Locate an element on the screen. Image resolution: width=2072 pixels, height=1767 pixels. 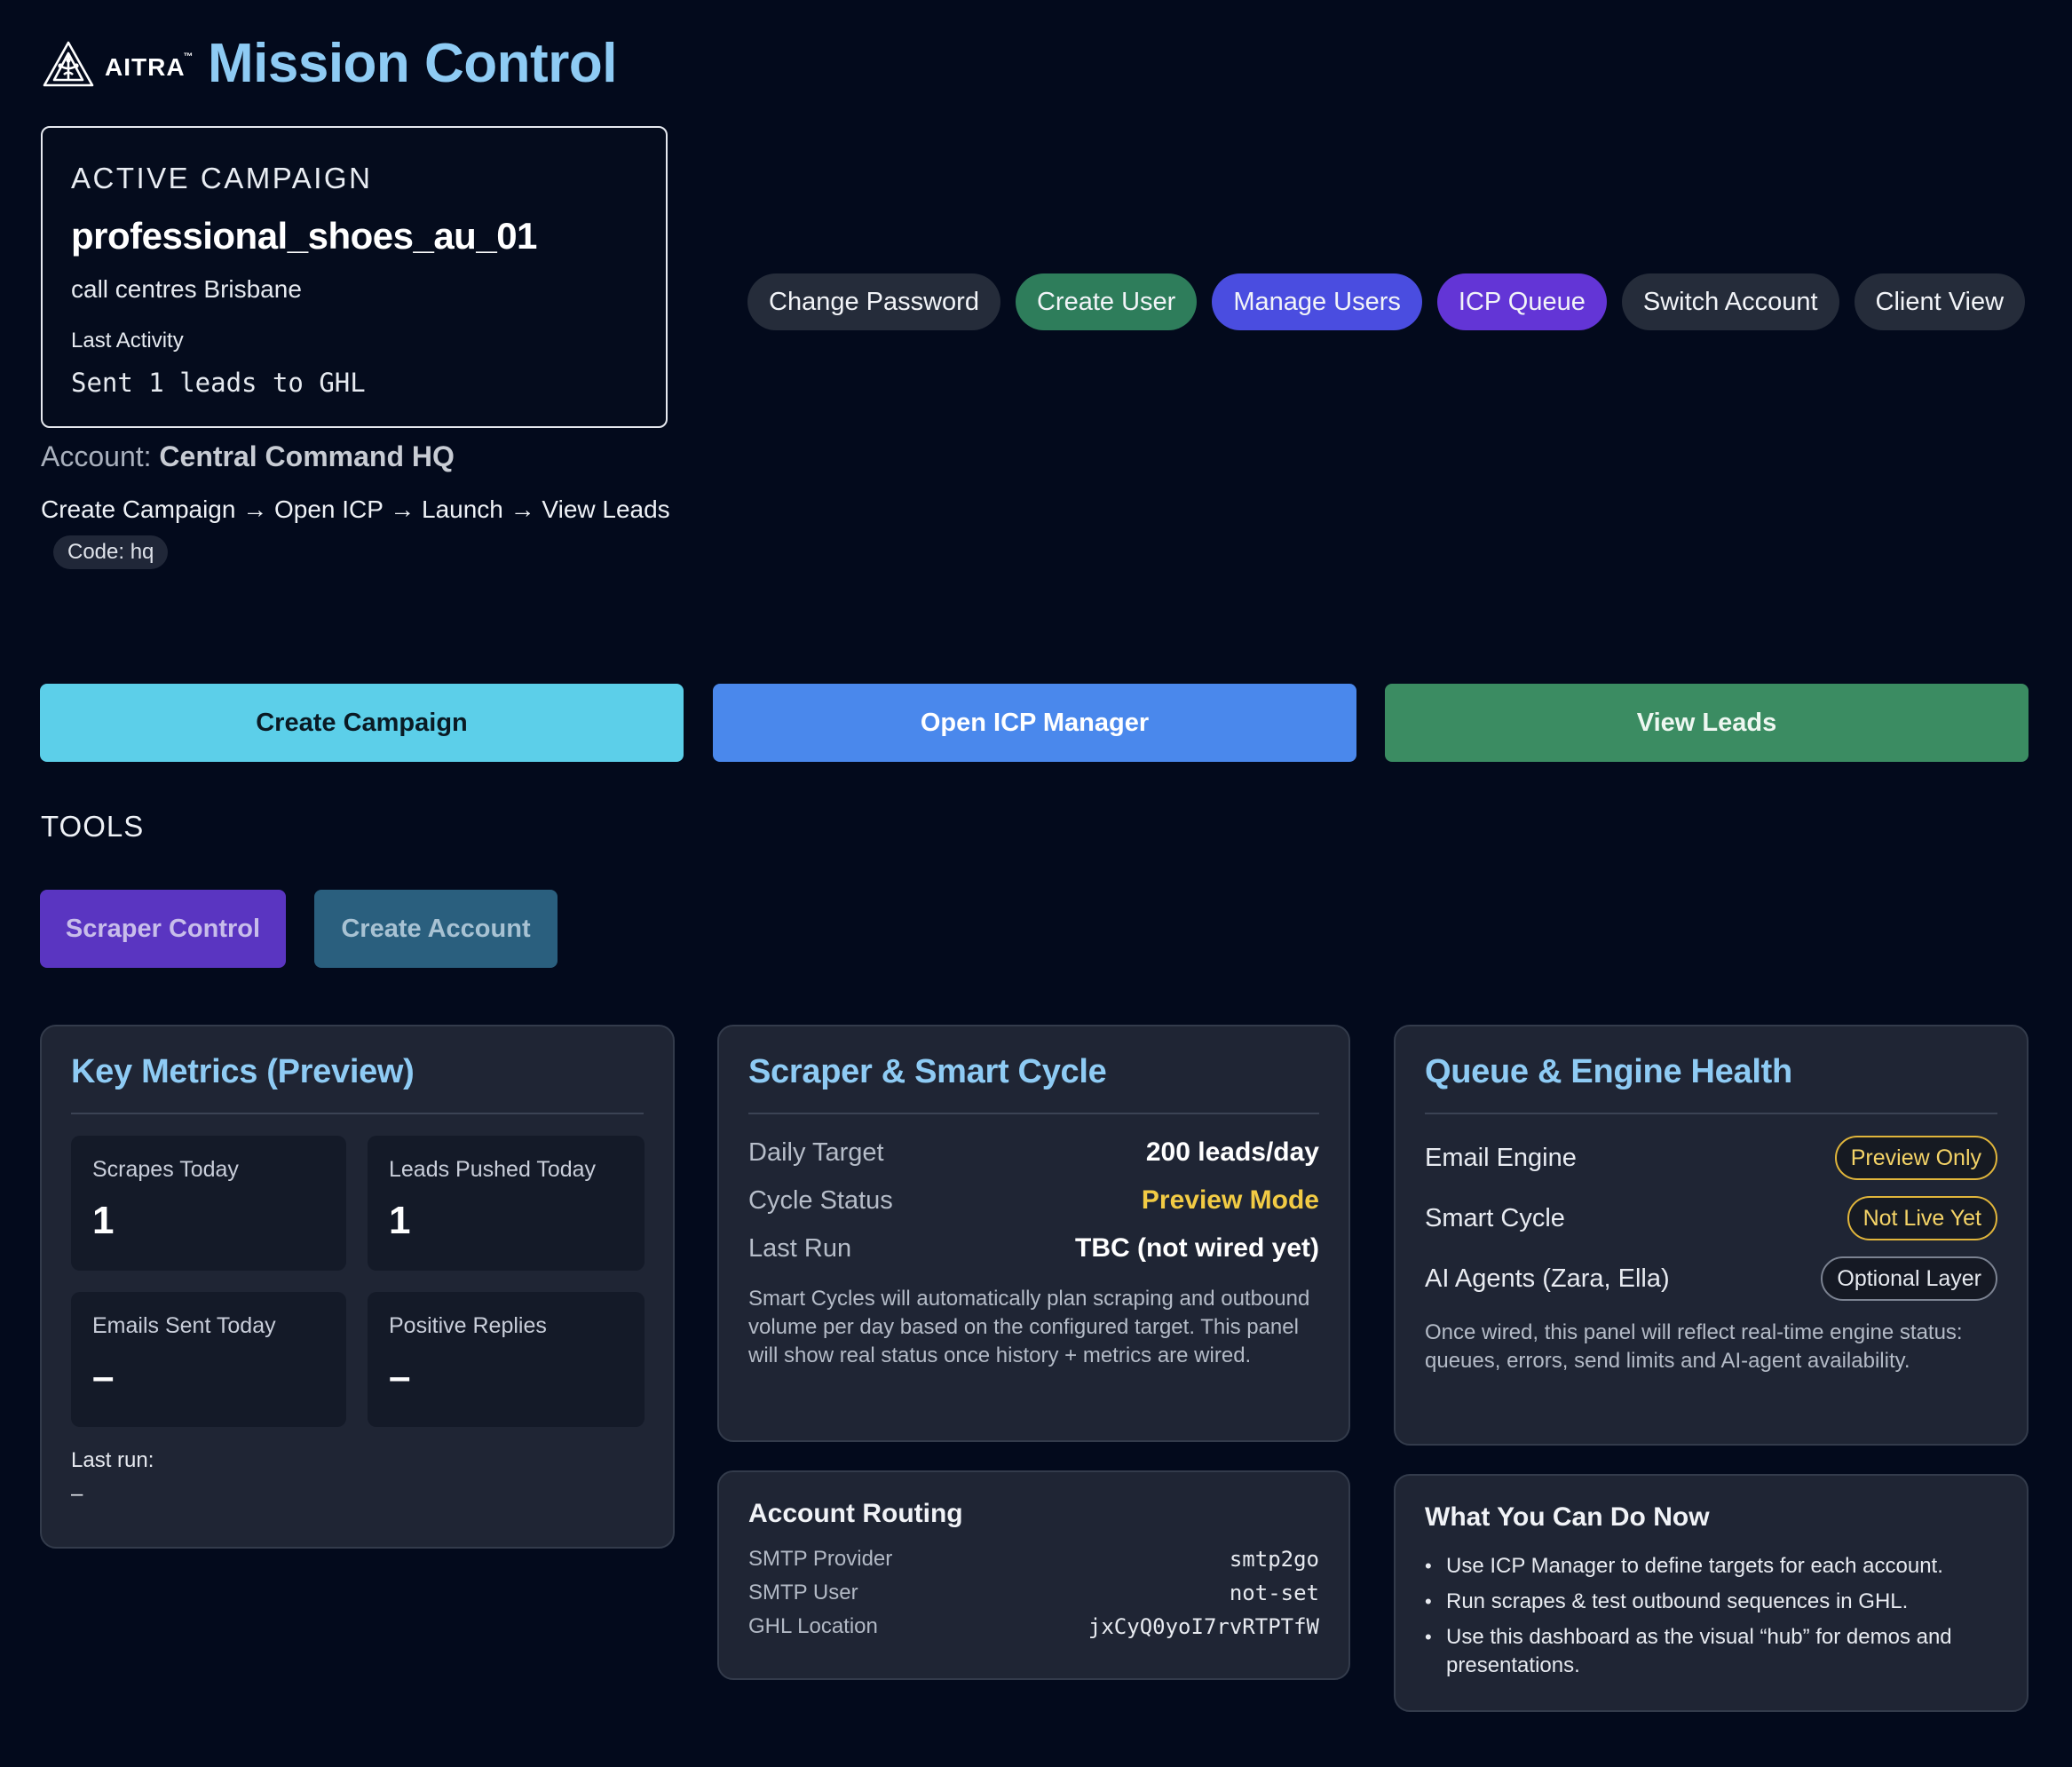
account-code-badge: Code: hq is located at coordinates (111, 552).